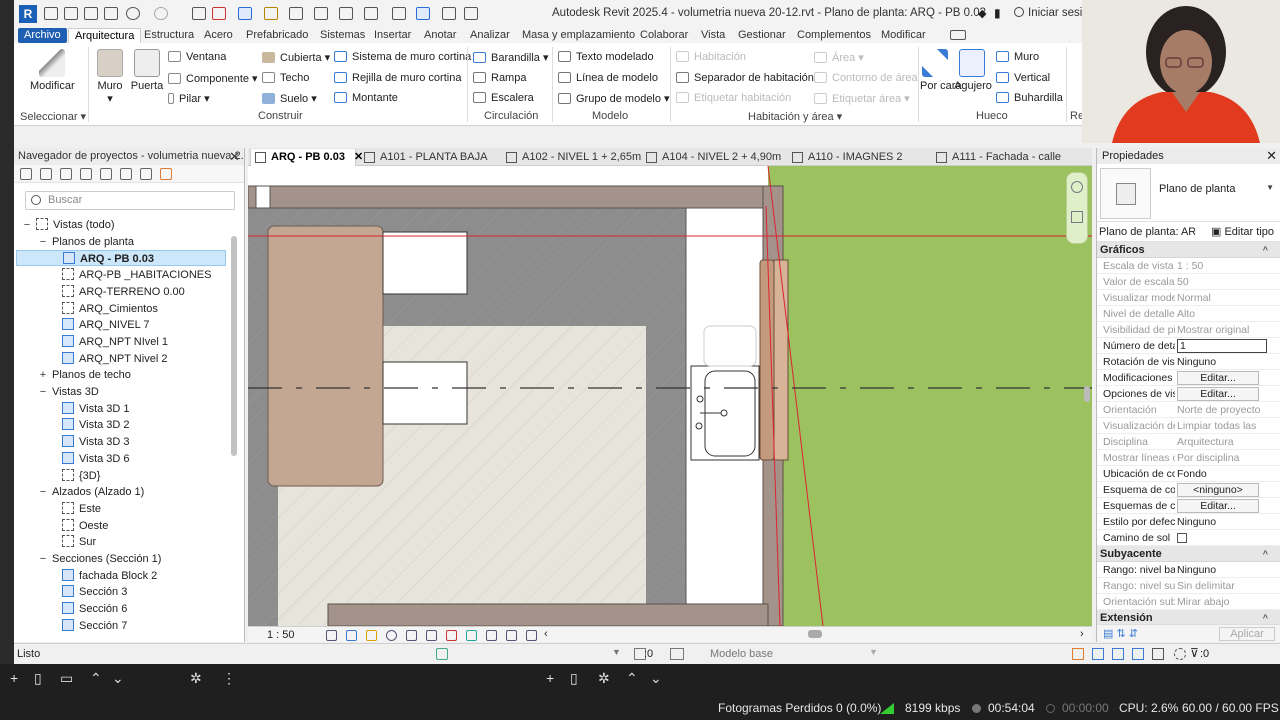  I want to click on home-3d-icon, so click(371, 13).